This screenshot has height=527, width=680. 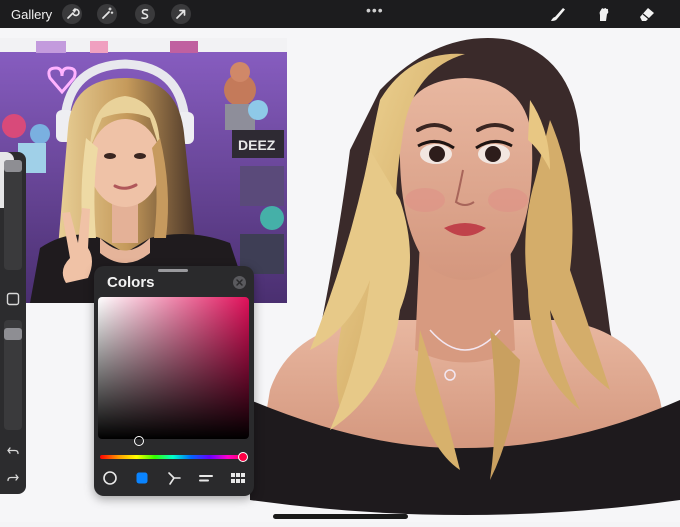 I want to click on brush-icon, so click(x=558, y=14).